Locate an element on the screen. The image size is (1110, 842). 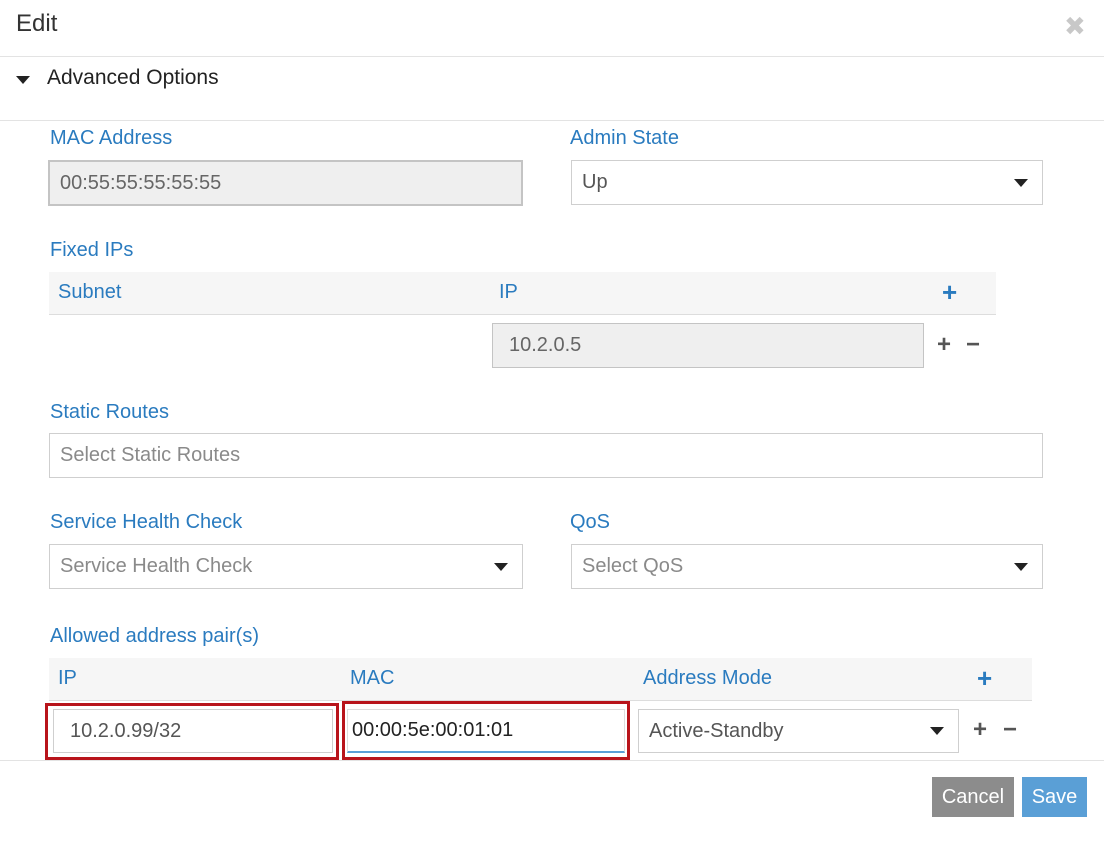
header-divider is located at coordinates (552, 56).